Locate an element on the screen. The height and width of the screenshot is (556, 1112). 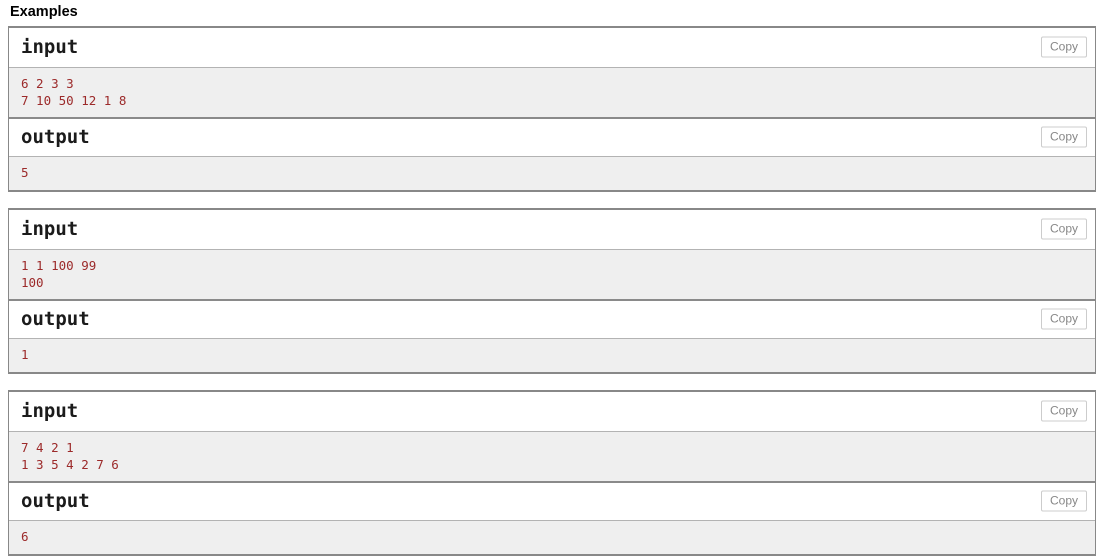
page-title: Examples is located at coordinates (44, 12).